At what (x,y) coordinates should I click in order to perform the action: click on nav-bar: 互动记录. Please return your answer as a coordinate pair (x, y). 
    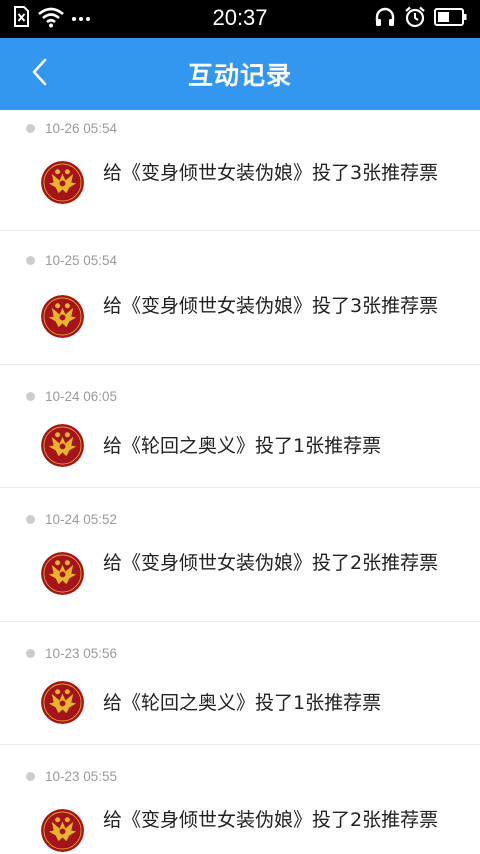
    Looking at the image, I should click on (240, 74).